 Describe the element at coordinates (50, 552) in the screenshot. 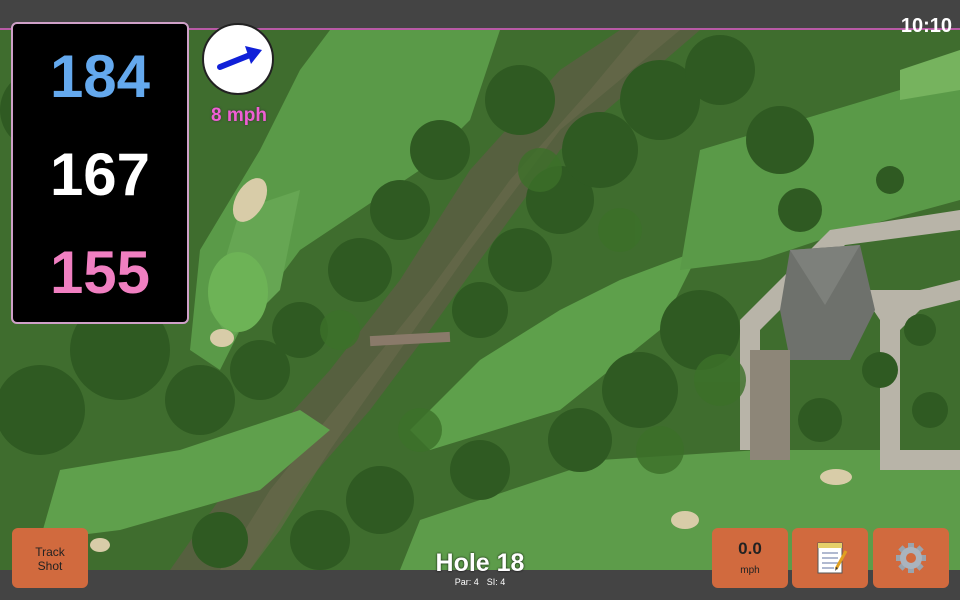

I see `track-shot-label-line1: Track` at that location.